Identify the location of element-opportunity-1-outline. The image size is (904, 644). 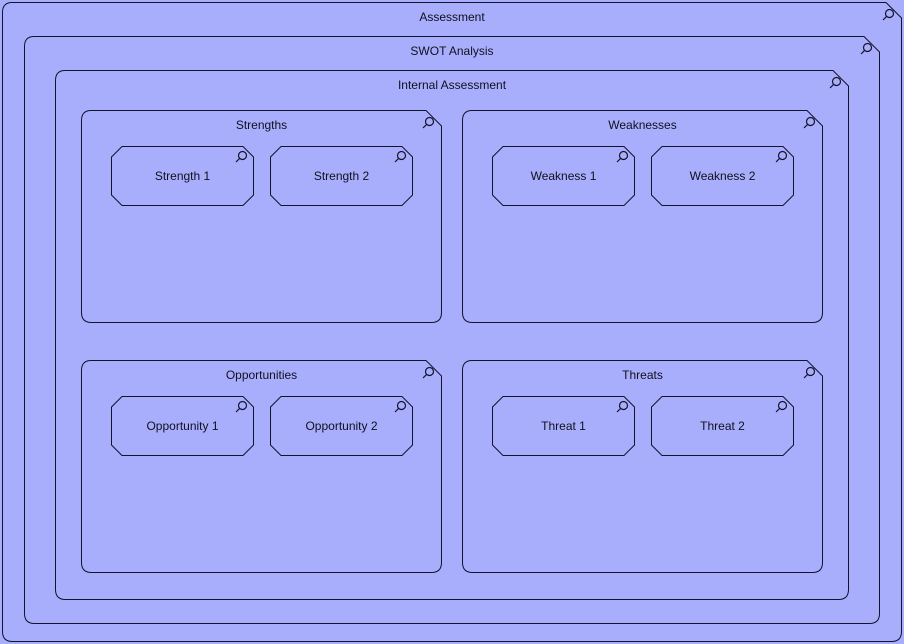
(182, 426).